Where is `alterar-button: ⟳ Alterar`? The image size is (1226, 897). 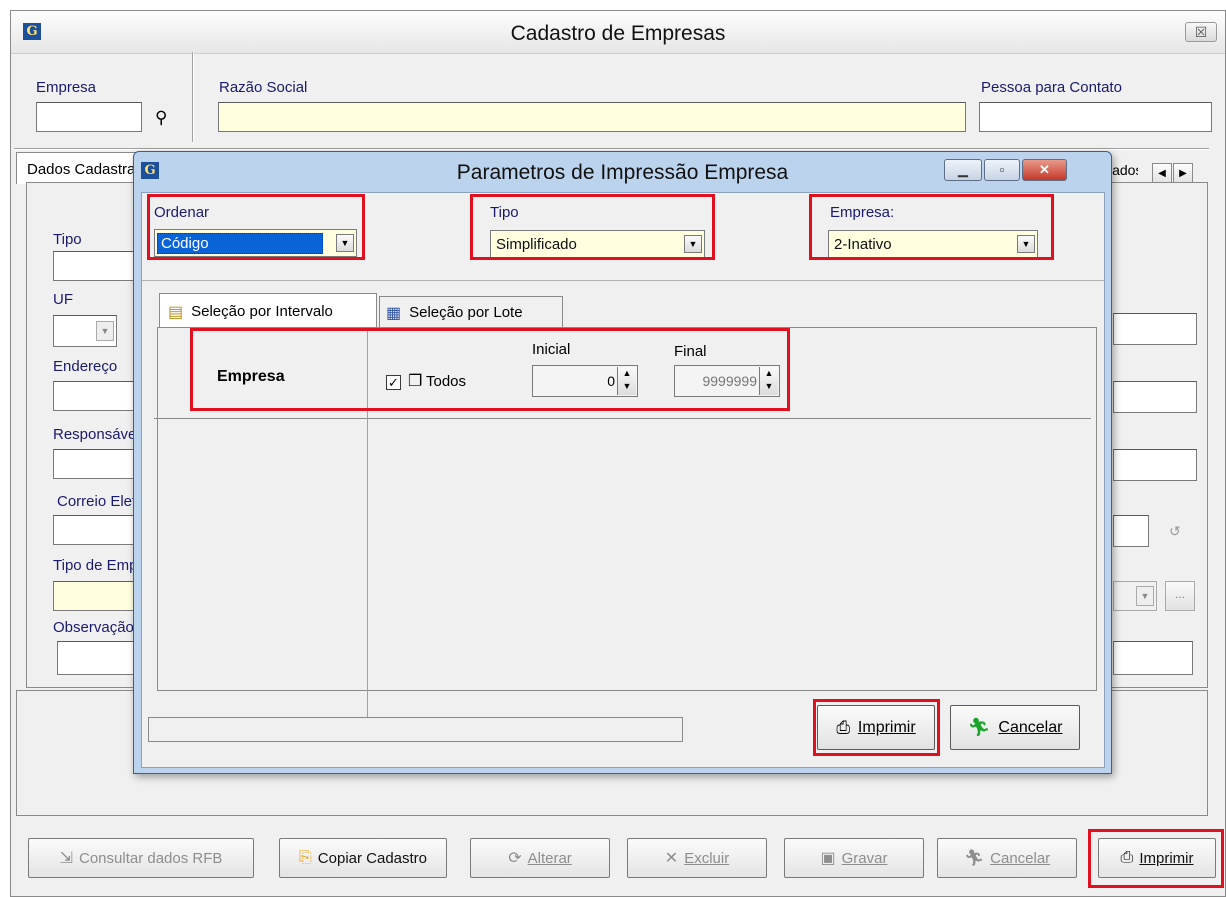 alterar-button: ⟳ Alterar is located at coordinates (540, 858).